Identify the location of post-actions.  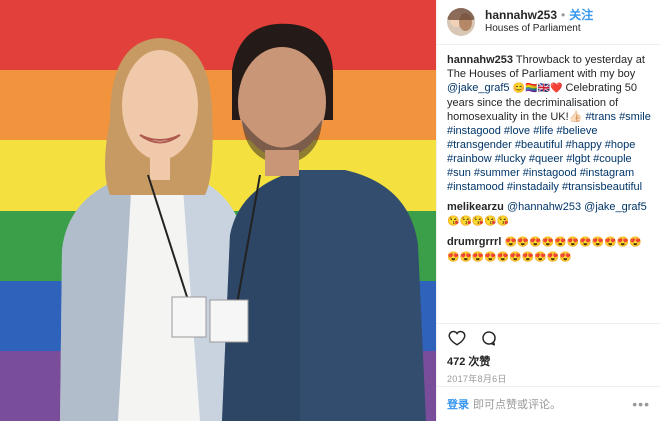
(548, 337).